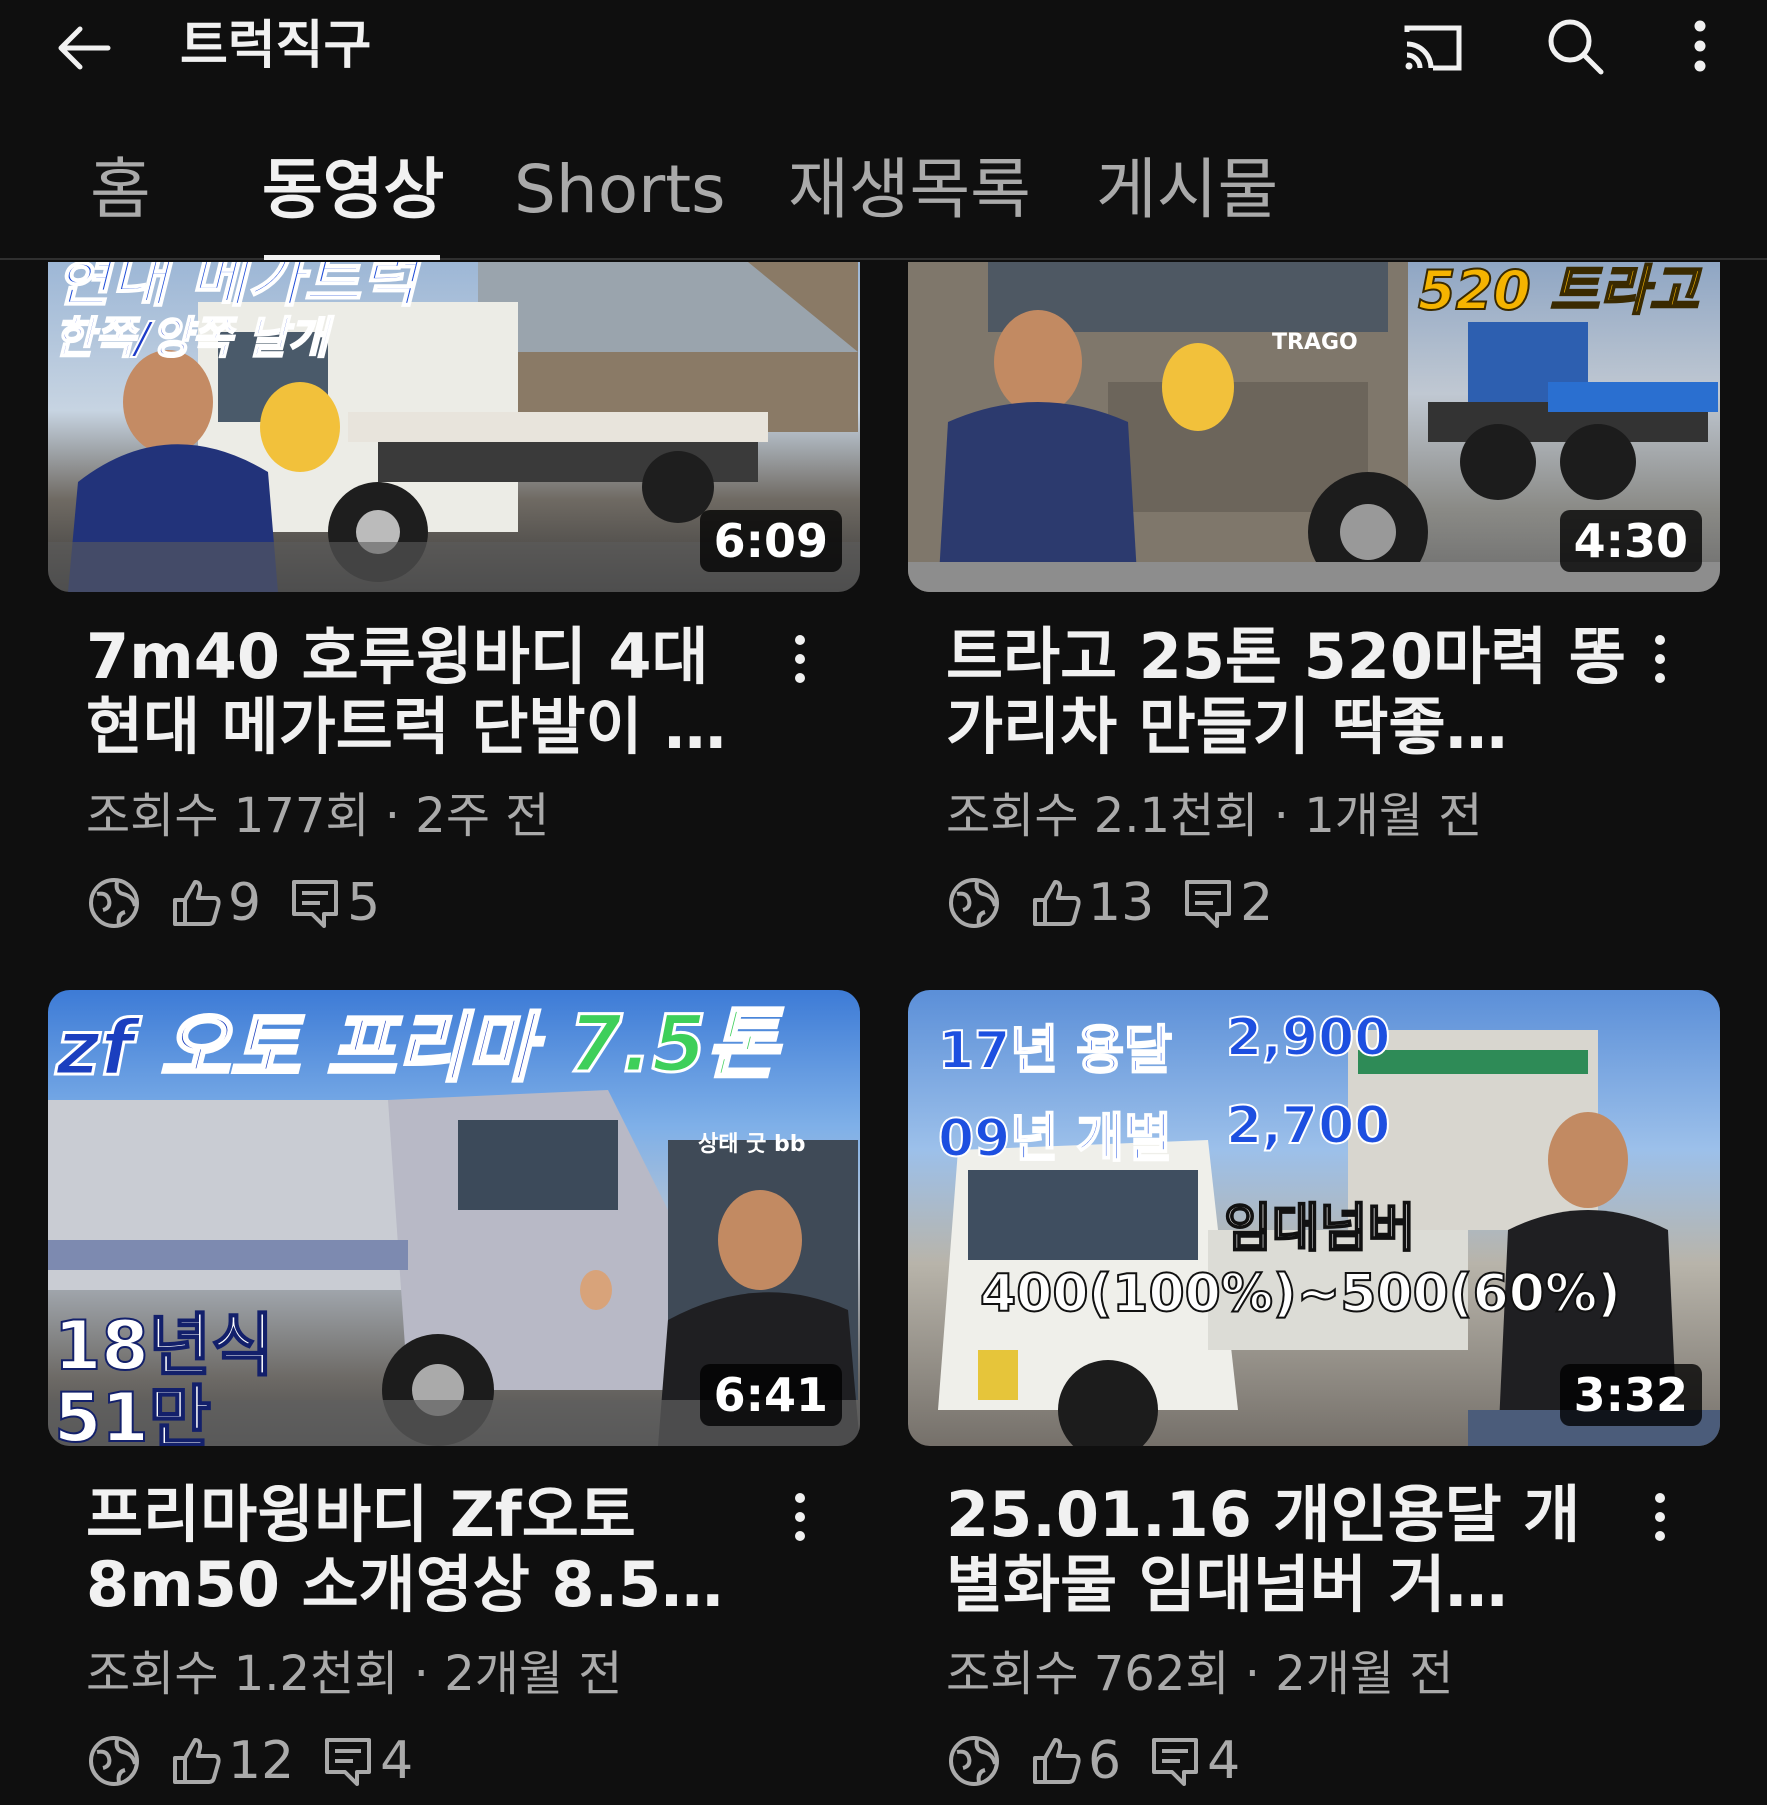 The image size is (1767, 1805). Describe the element at coordinates (1102, 816) in the screenshot. I see `view-count: 조회수 2.1천회` at that location.